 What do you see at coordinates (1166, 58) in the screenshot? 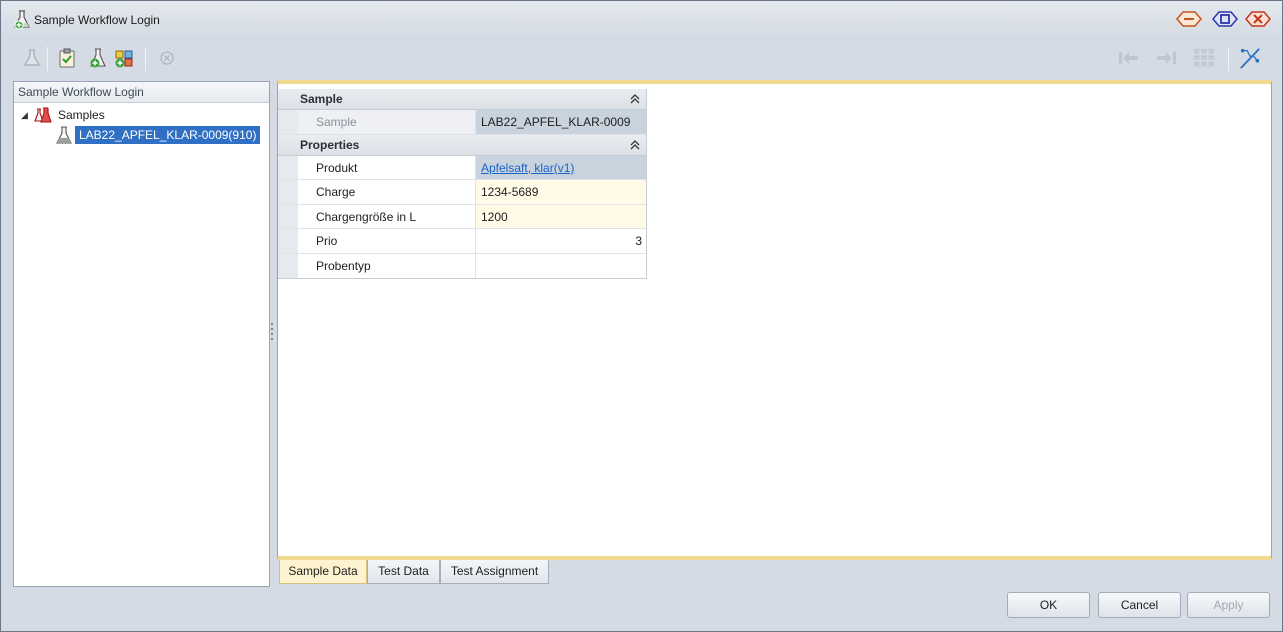
I see `next-icon` at bounding box center [1166, 58].